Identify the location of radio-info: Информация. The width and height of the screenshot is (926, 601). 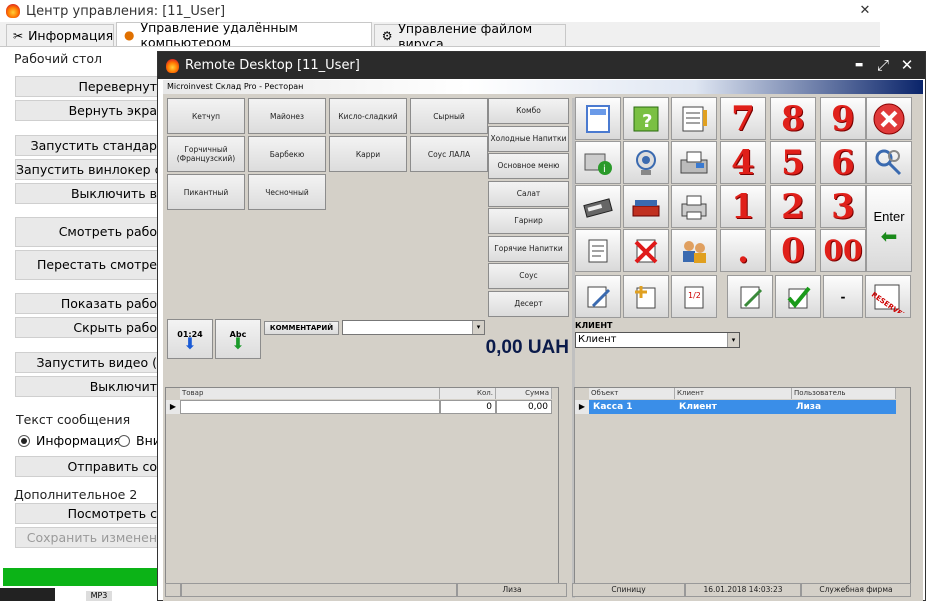
(69, 440).